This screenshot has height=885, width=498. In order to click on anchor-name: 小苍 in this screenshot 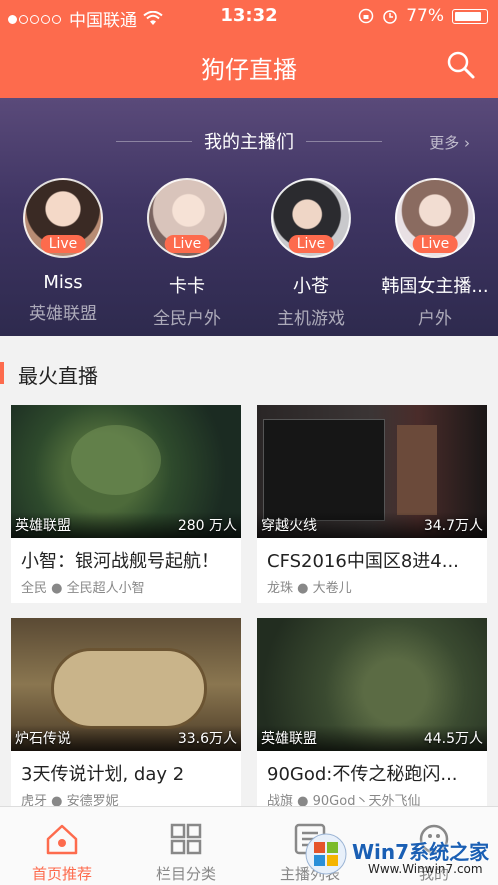, I will do `click(311, 286)`.